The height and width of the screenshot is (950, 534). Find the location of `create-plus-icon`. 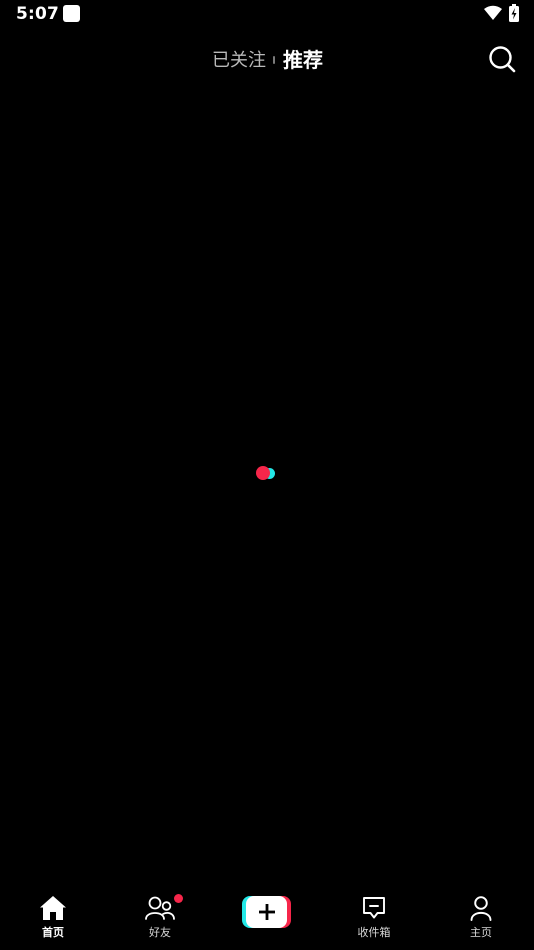

create-plus-icon is located at coordinates (266, 912).